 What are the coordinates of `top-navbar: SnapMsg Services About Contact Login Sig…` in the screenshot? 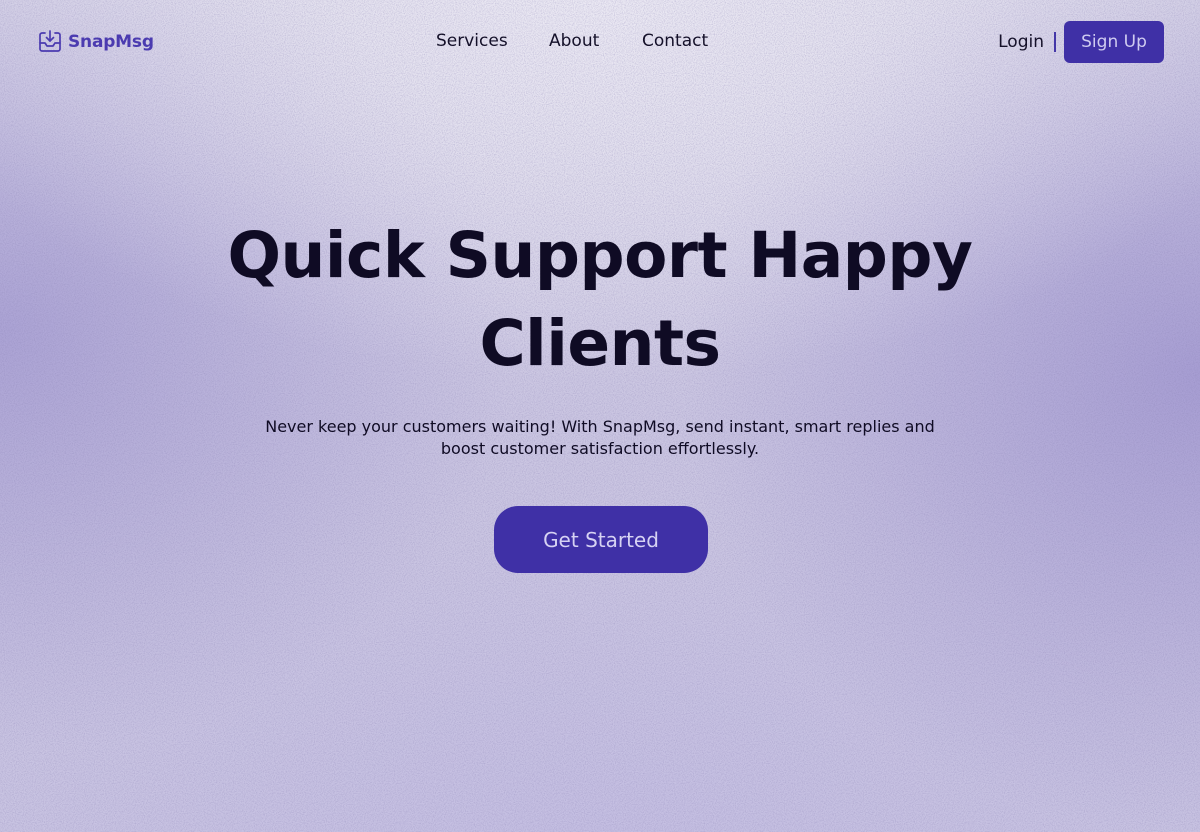 It's located at (600, 42).